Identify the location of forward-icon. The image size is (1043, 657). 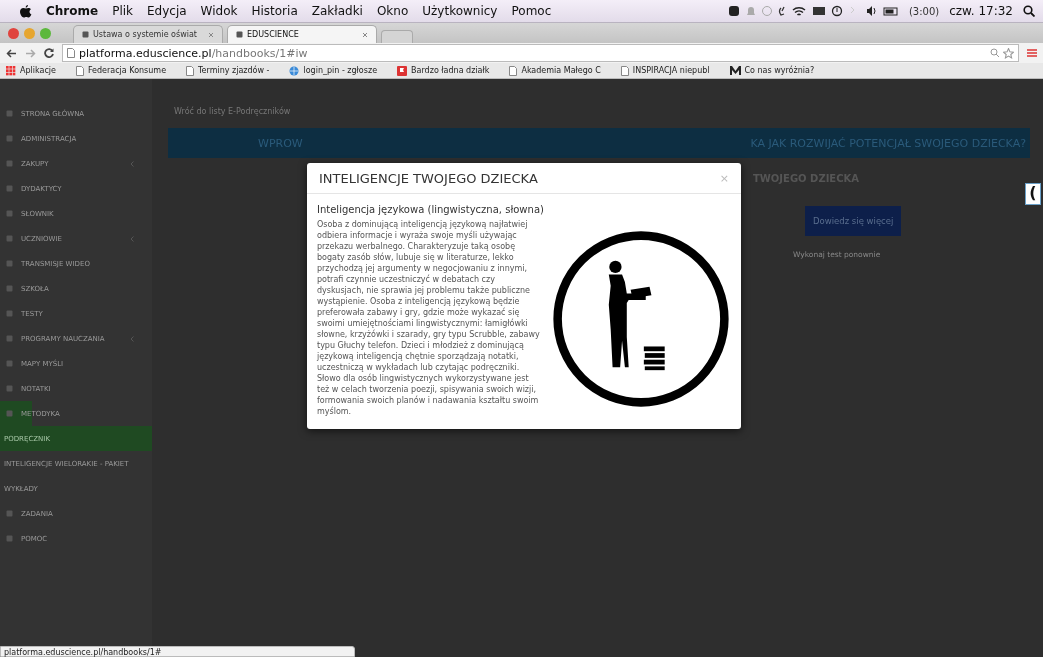
(30, 53).